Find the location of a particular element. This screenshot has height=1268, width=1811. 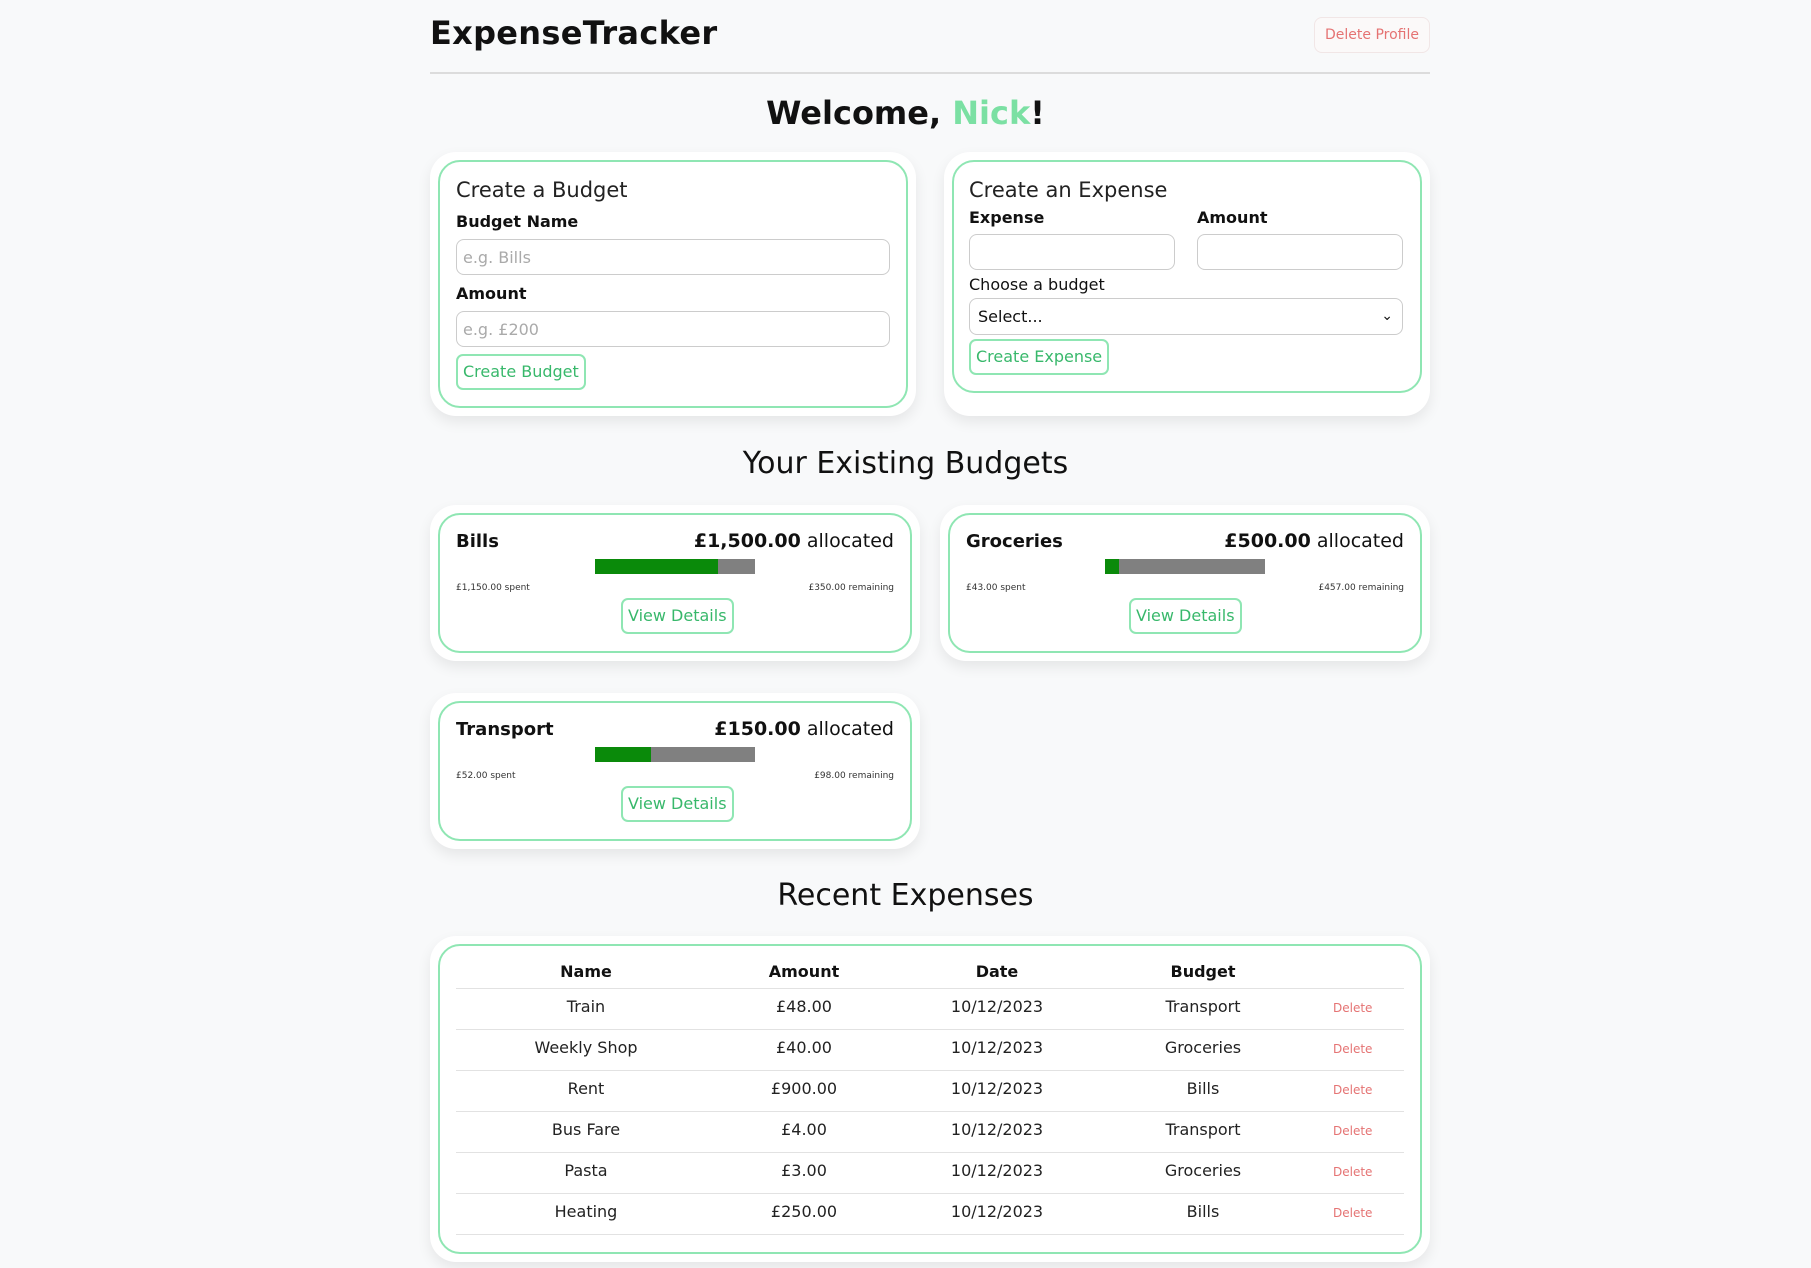

budget-remaining: £350.00 remaining is located at coordinates (851, 588).